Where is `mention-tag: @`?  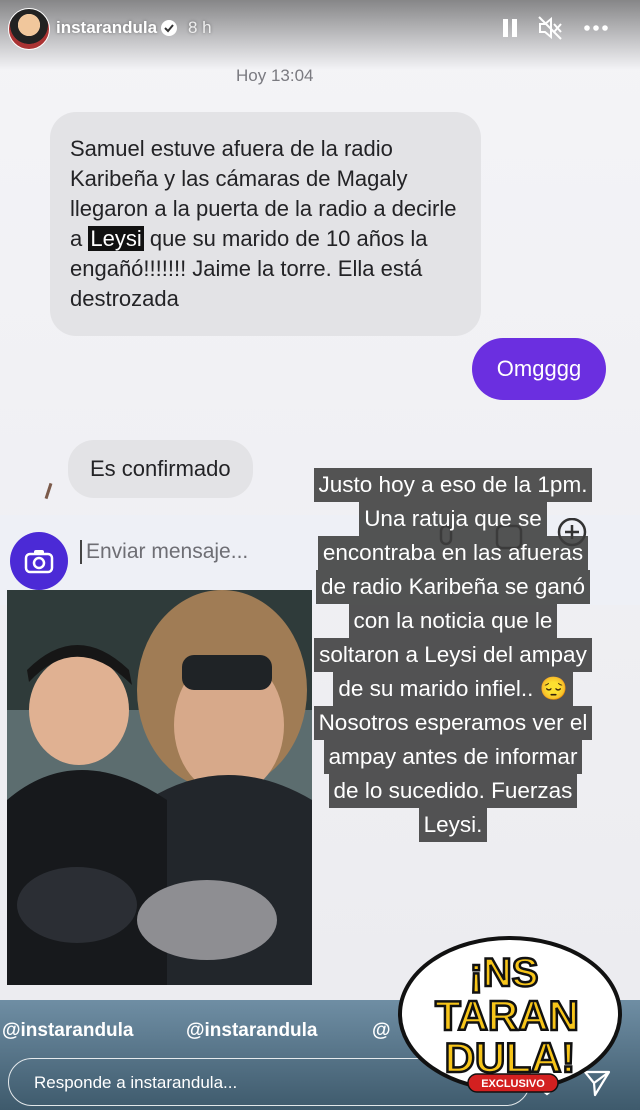
mention-tag: @ is located at coordinates (381, 1031).